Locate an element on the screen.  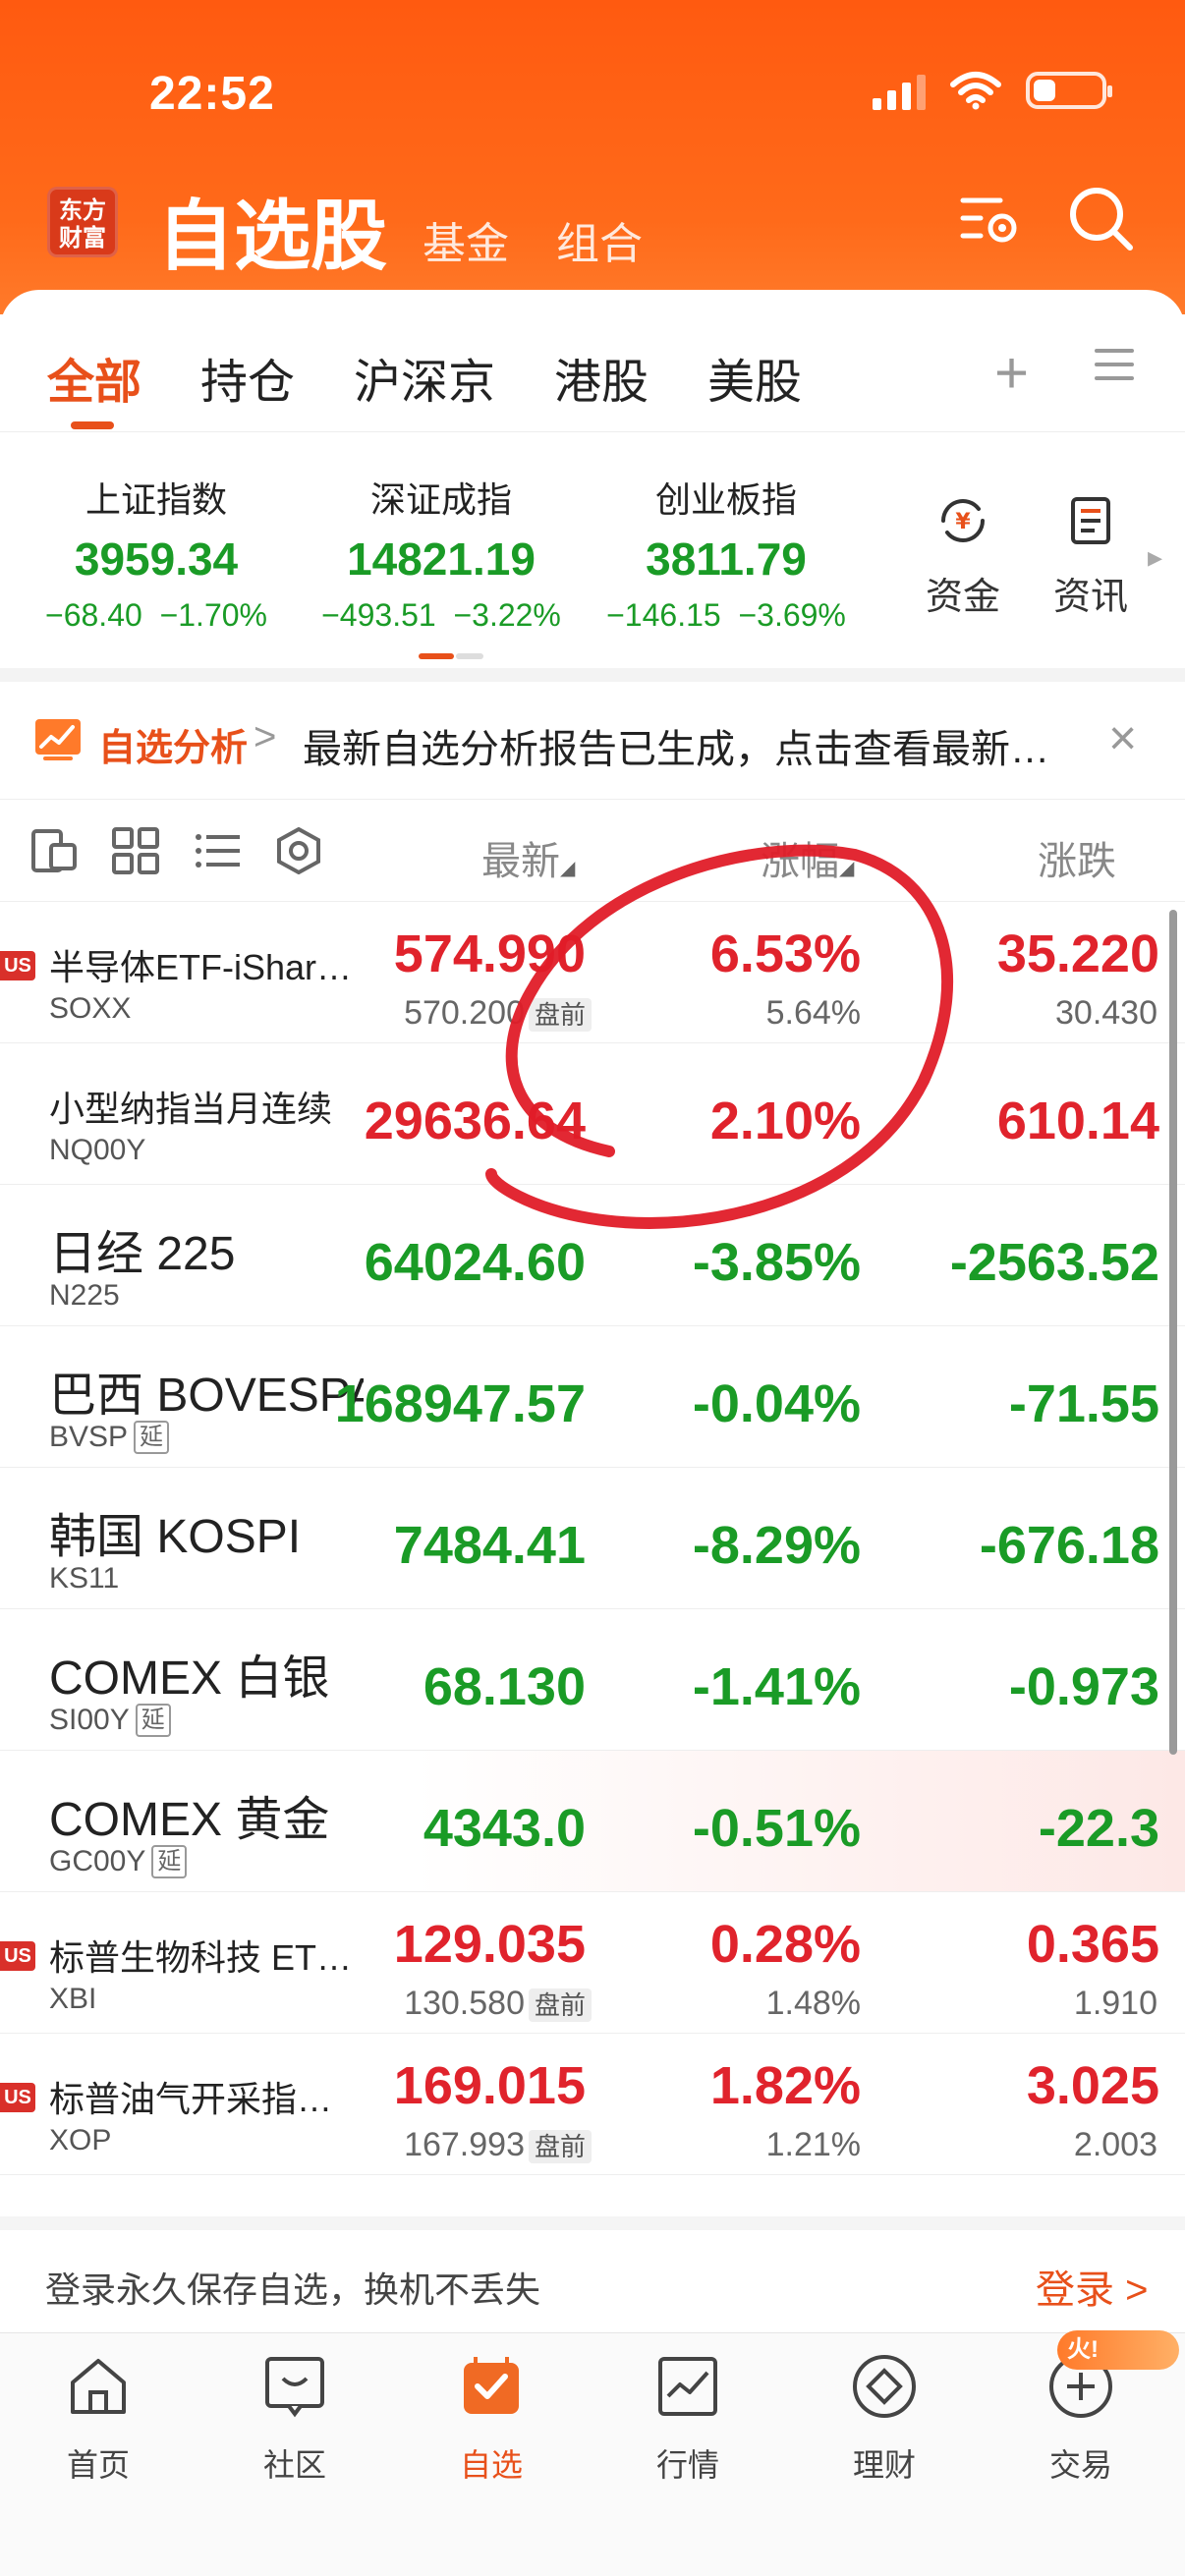
index-card-shanghai: 上证指数 3959.34 −68.40 −1.70% is located at coordinates (156, 553).